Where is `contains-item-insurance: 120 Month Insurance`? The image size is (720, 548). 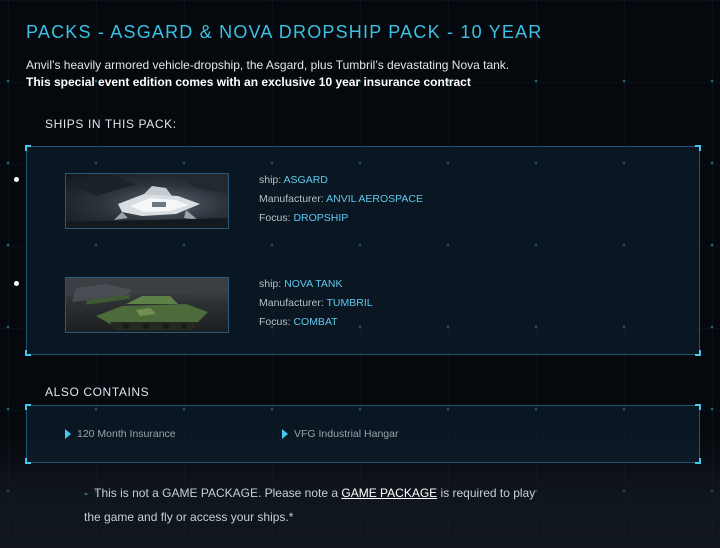
contains-item-insurance: 120 Month Insurance is located at coordinates (120, 434).